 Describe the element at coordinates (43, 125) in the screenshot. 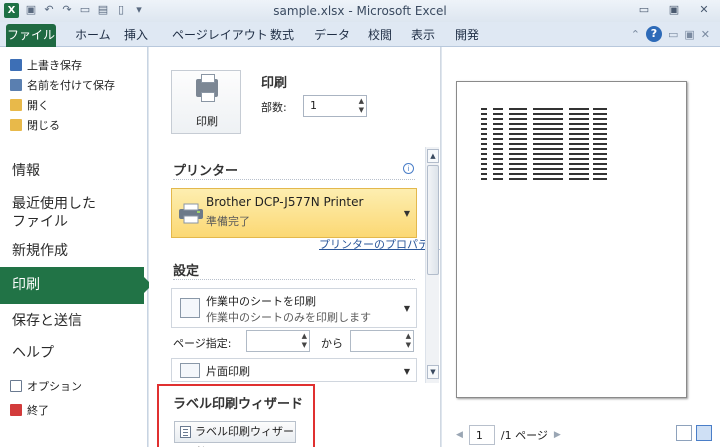

I see `nav-close-label: 閉じる` at that location.